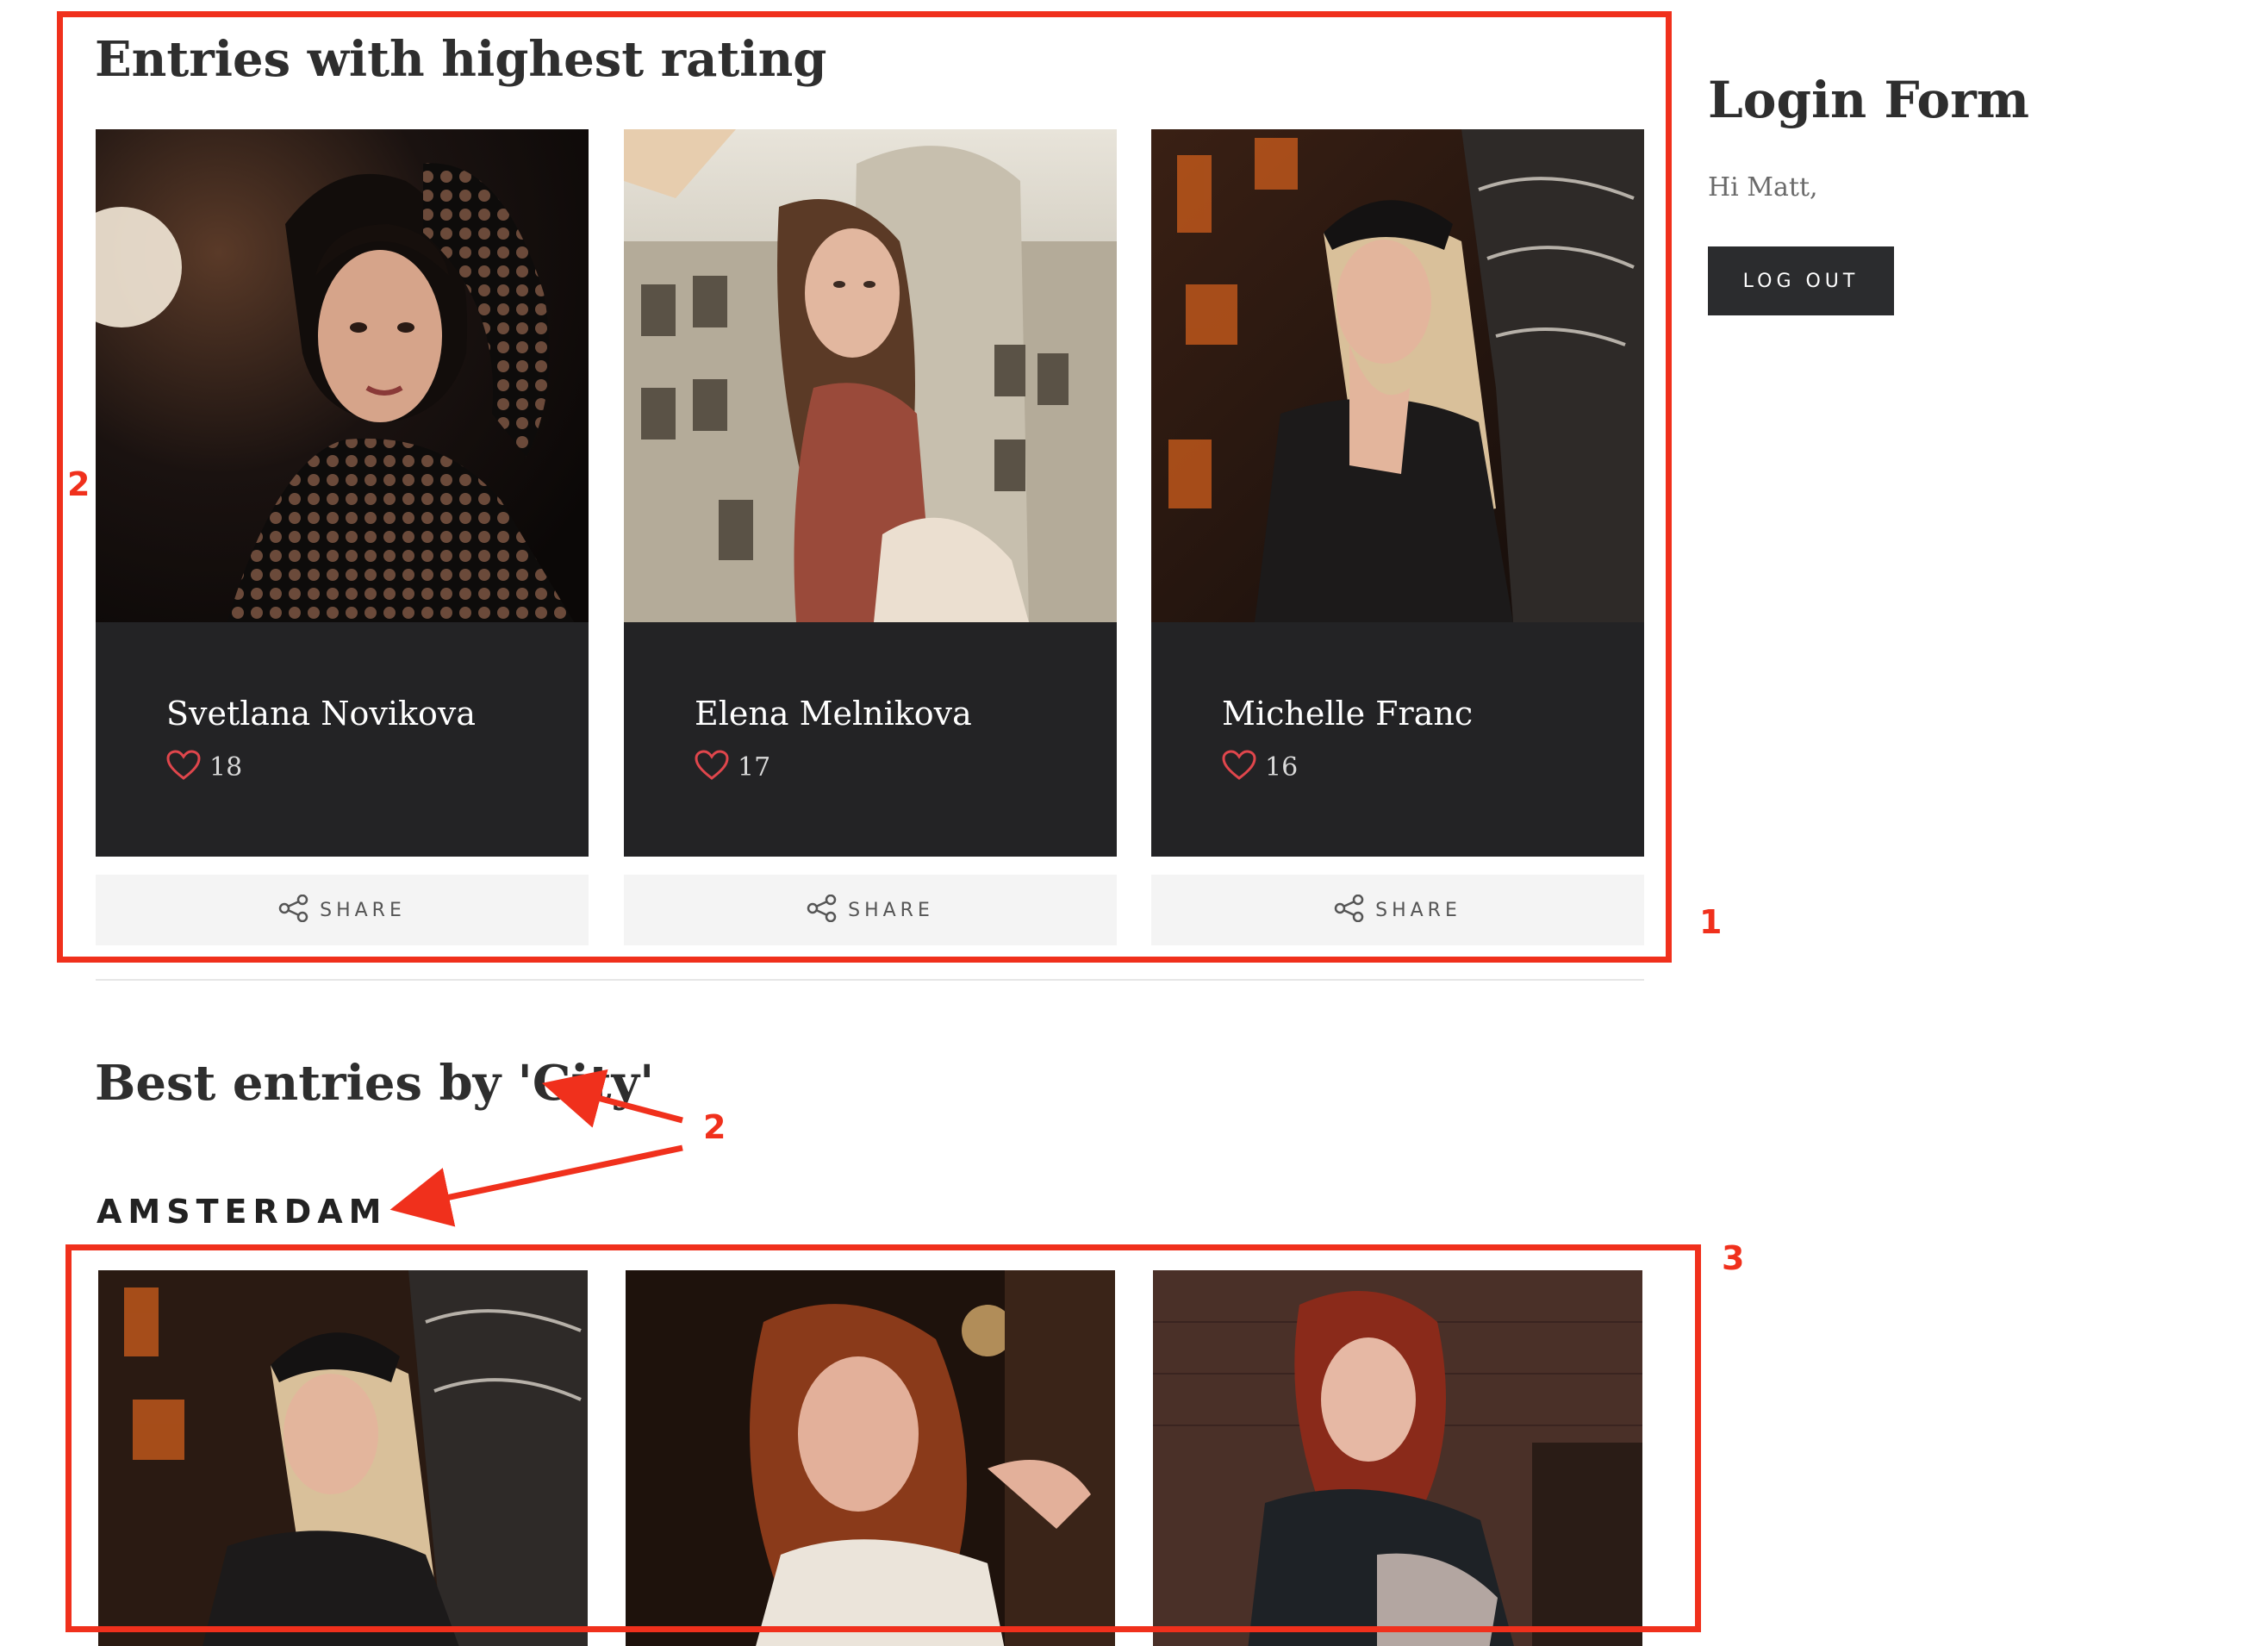 The width and height of the screenshot is (2268, 1646). Describe the element at coordinates (870, 980) in the screenshot. I see `section-divider` at that location.